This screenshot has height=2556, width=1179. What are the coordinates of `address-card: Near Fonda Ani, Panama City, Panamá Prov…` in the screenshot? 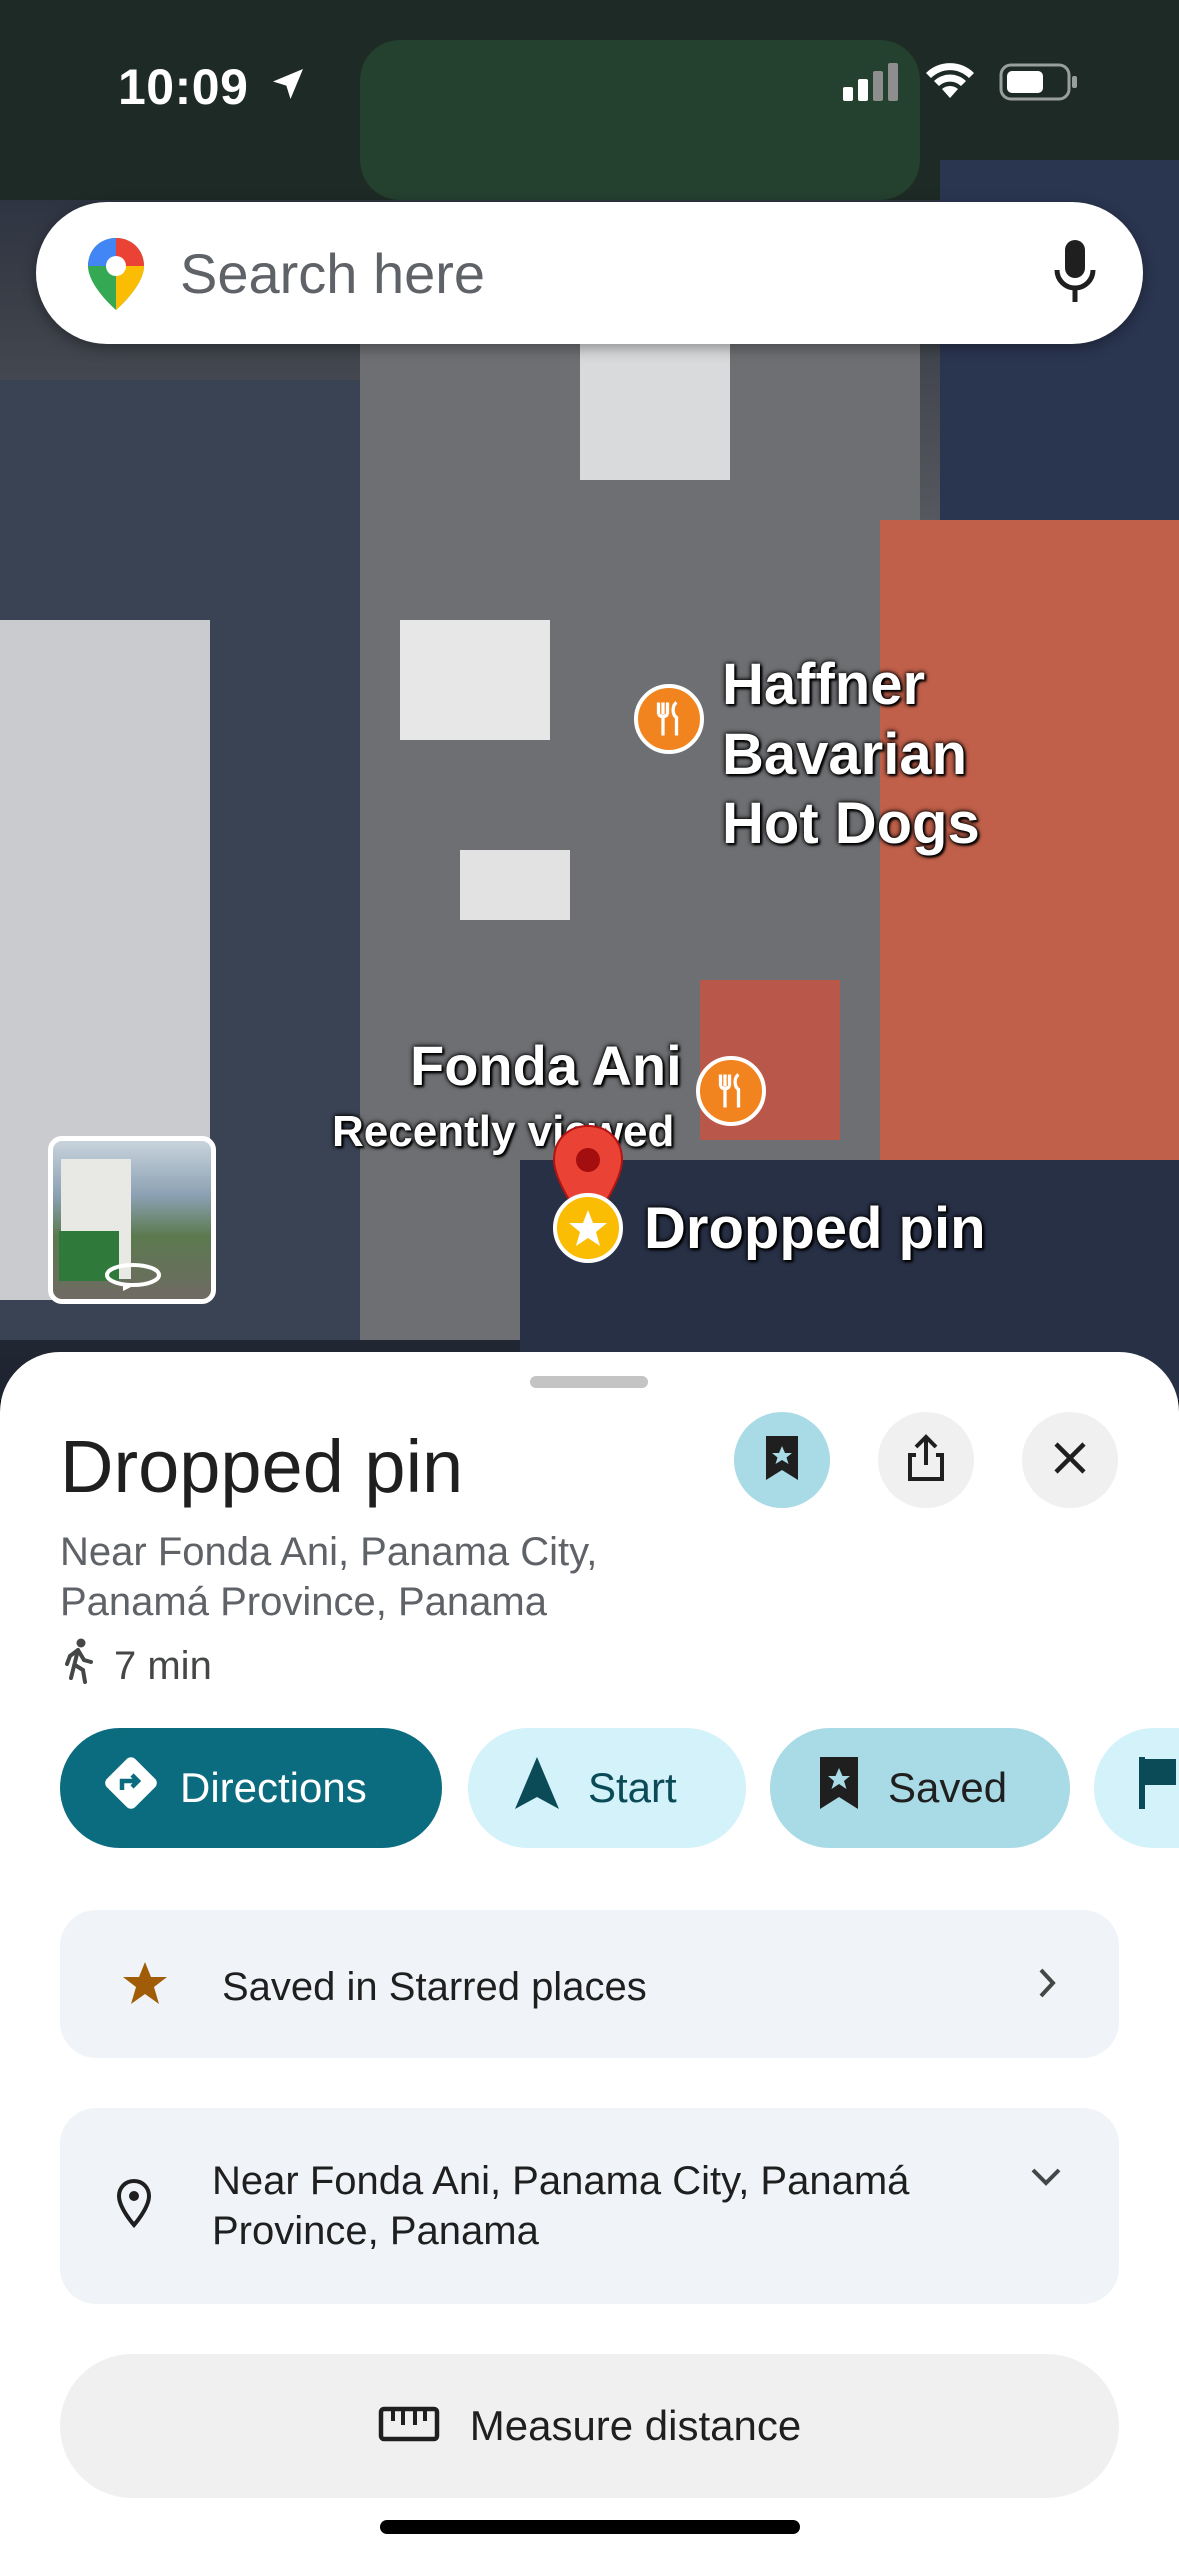 It's located at (589, 2206).